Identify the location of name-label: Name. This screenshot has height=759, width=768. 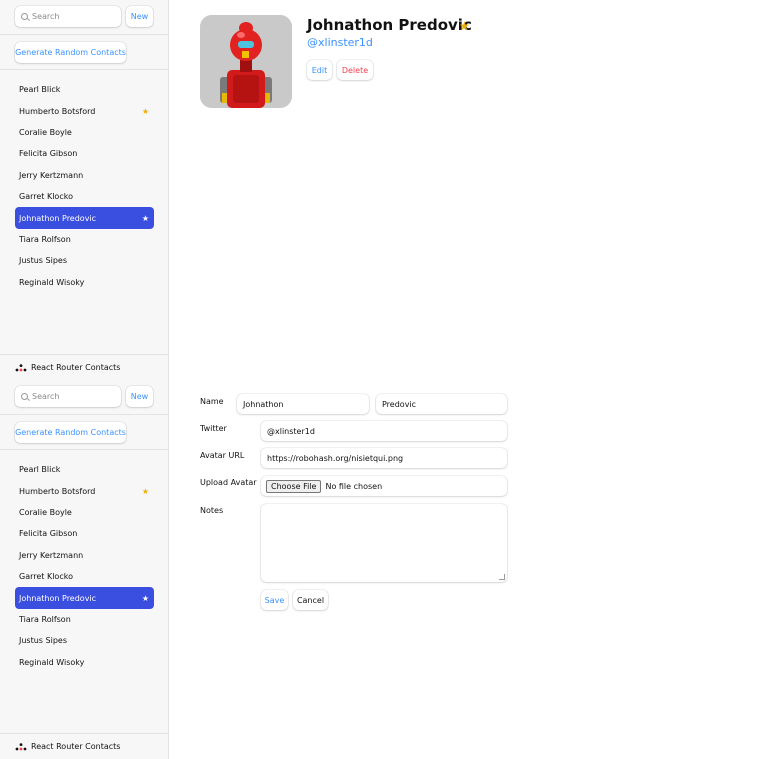
(212, 401).